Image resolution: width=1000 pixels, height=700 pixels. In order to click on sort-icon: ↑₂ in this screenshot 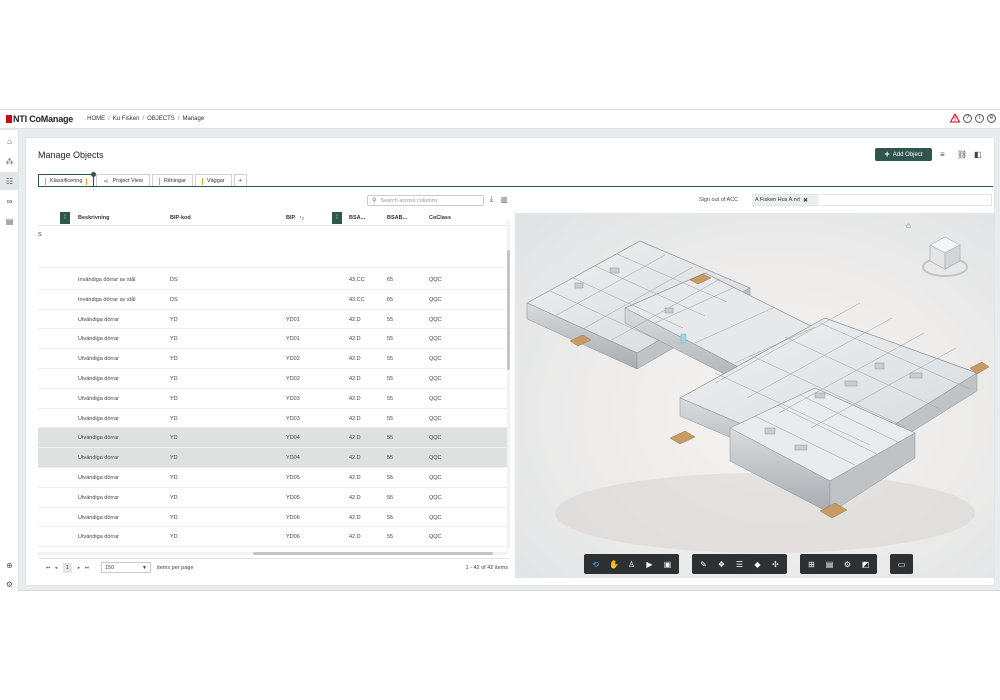, I will do `click(301, 218)`.